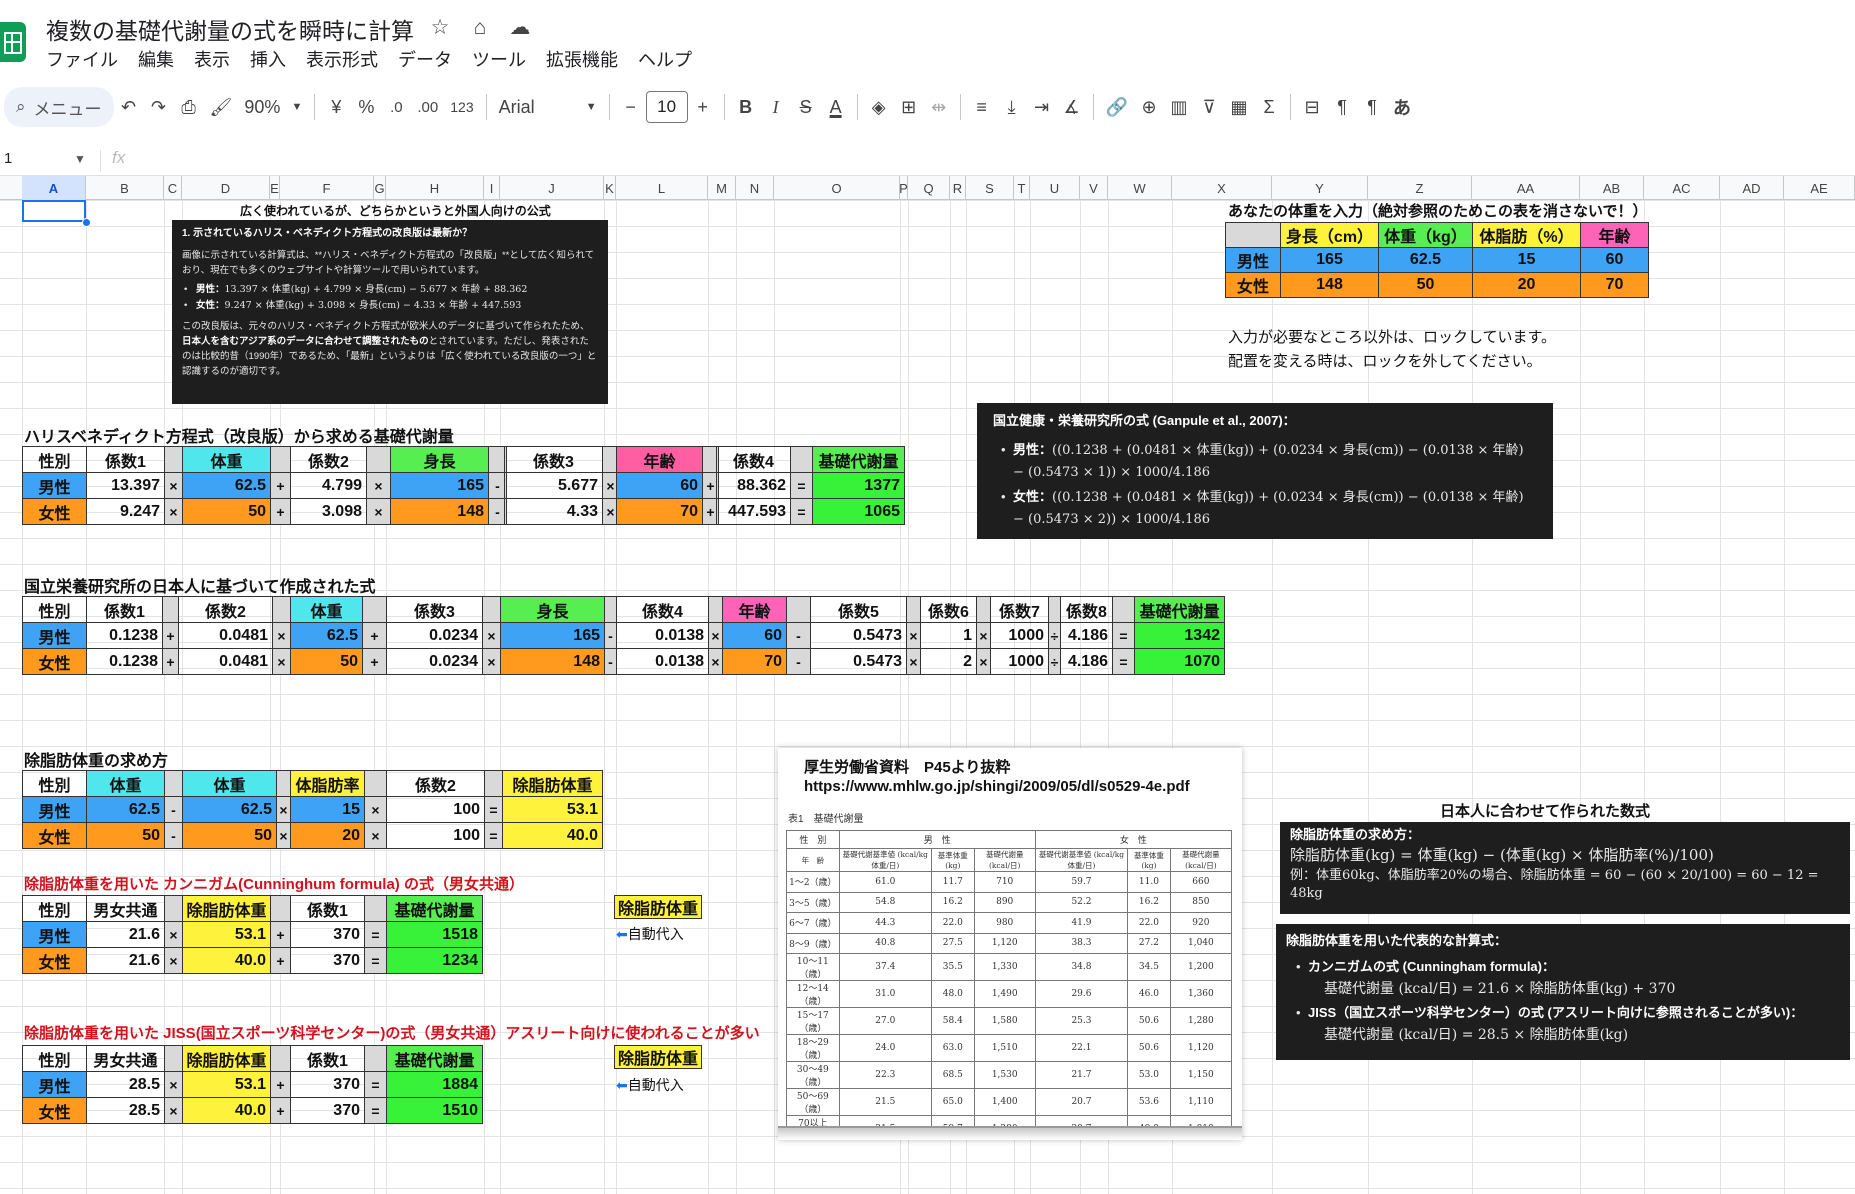 The height and width of the screenshot is (1194, 1855). I want to click on column-header: B, so click(125, 188).